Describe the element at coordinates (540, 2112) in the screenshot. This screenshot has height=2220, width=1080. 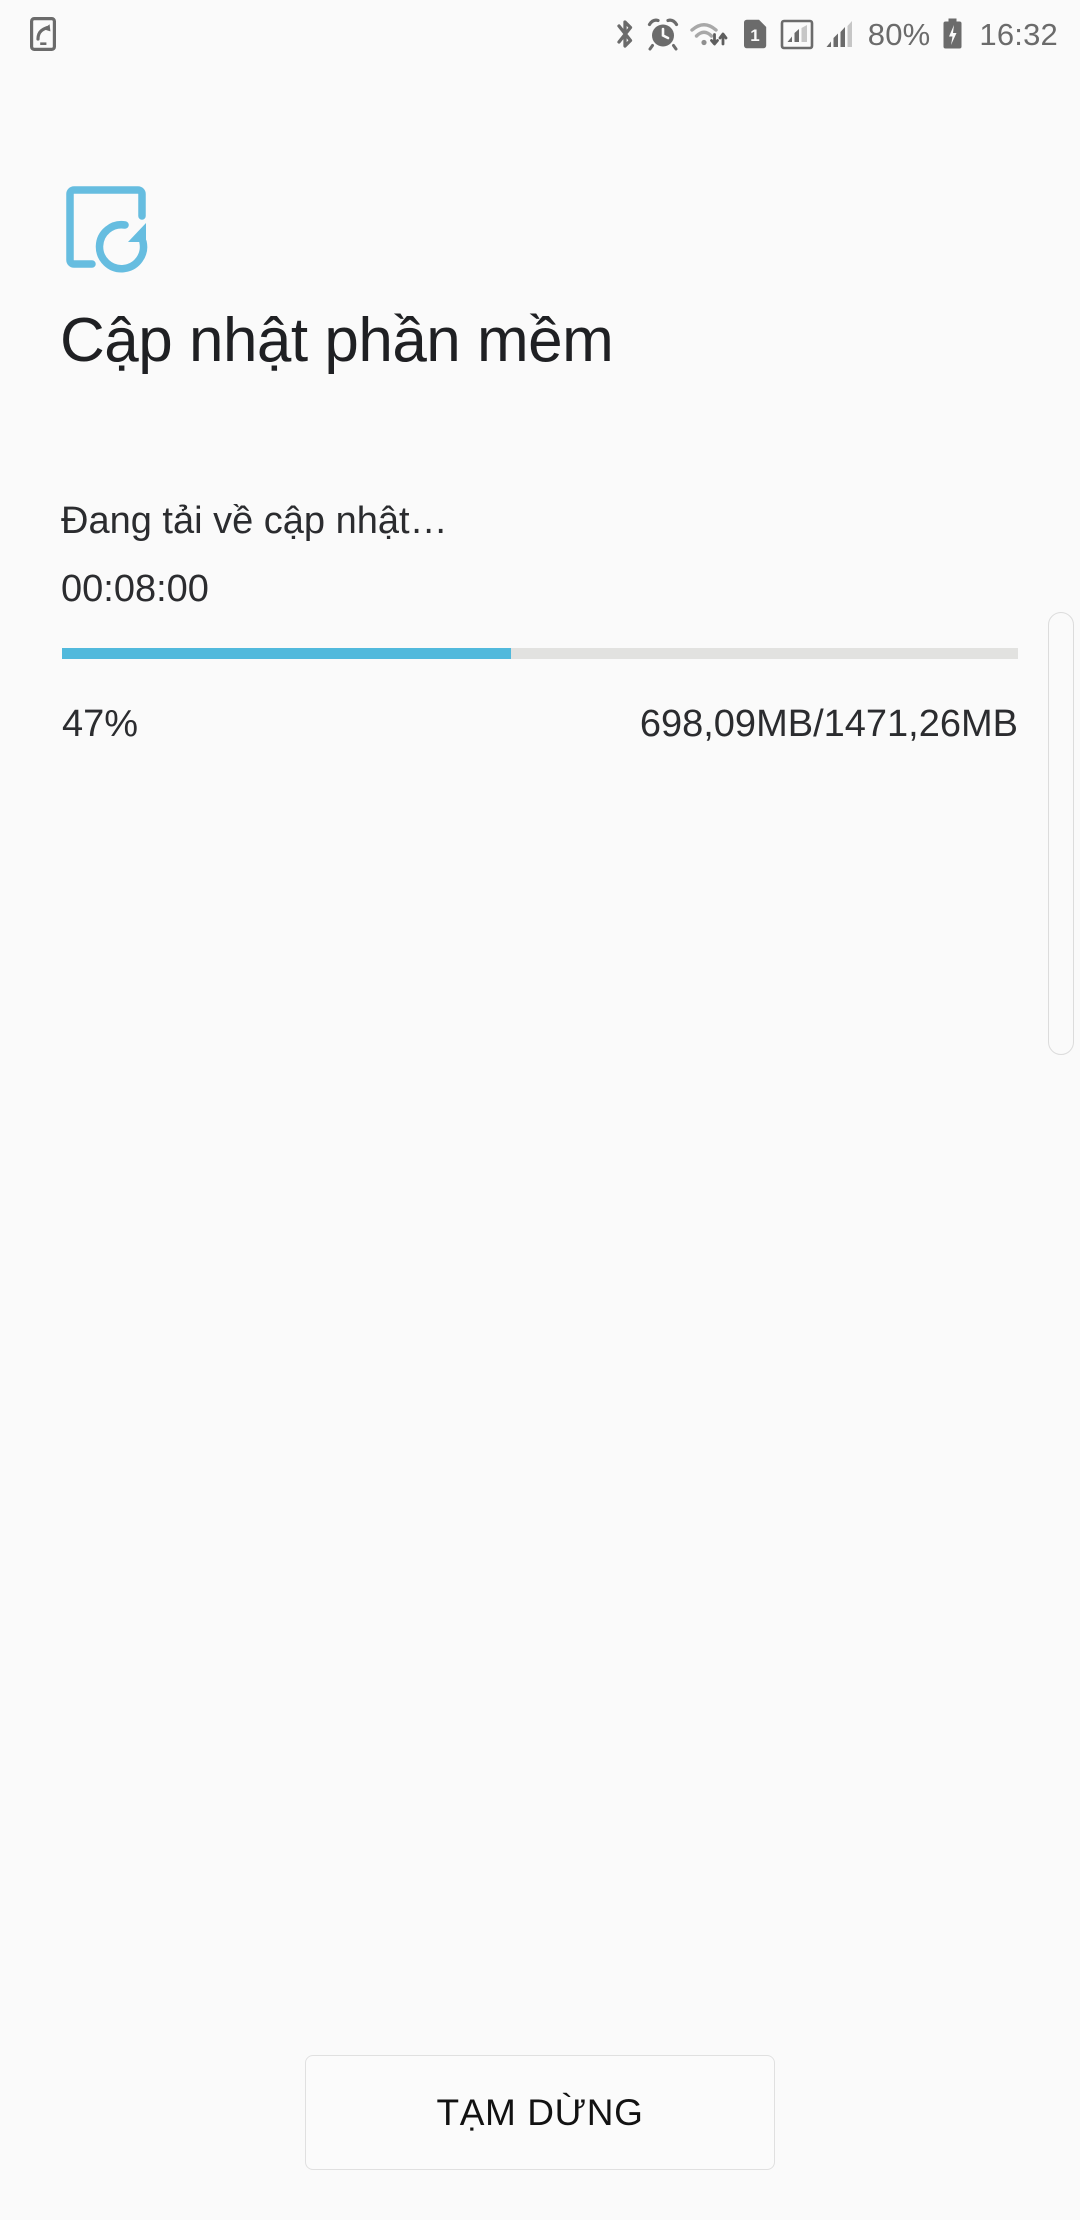
I see `pause-button: TẠM DỪNG` at that location.